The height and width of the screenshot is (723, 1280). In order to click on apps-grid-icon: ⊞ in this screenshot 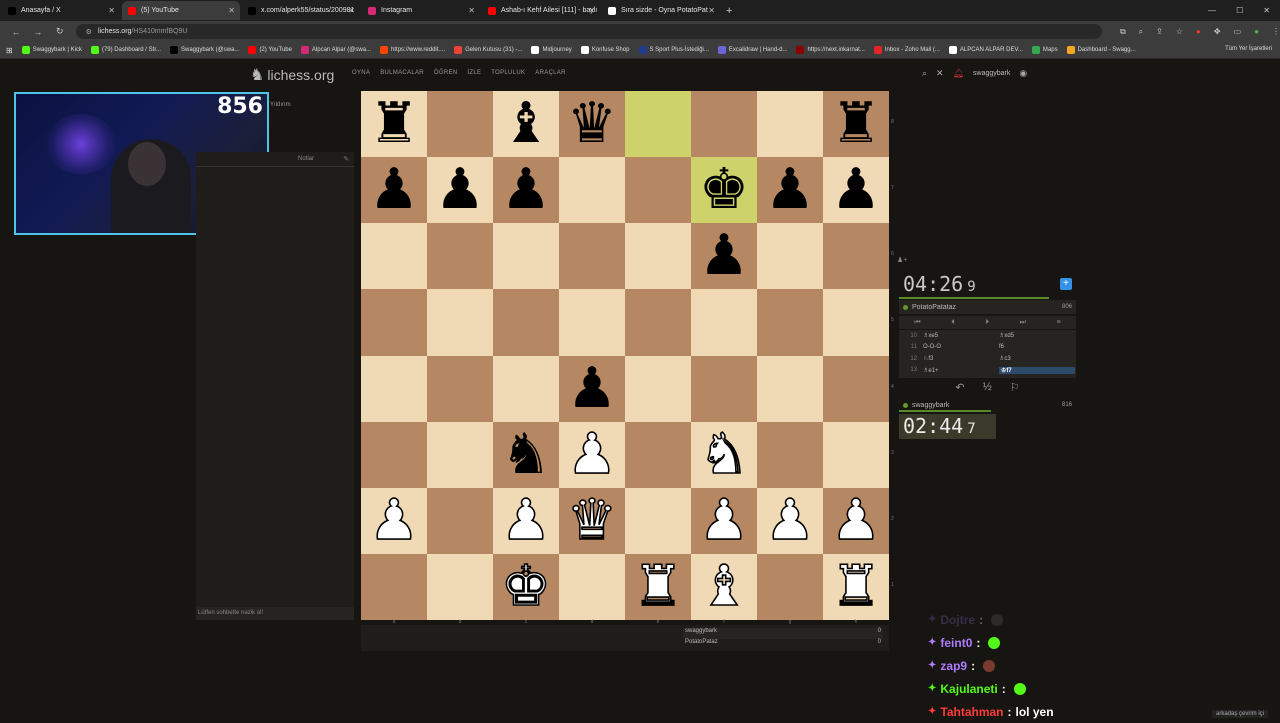, I will do `click(9, 50)`.